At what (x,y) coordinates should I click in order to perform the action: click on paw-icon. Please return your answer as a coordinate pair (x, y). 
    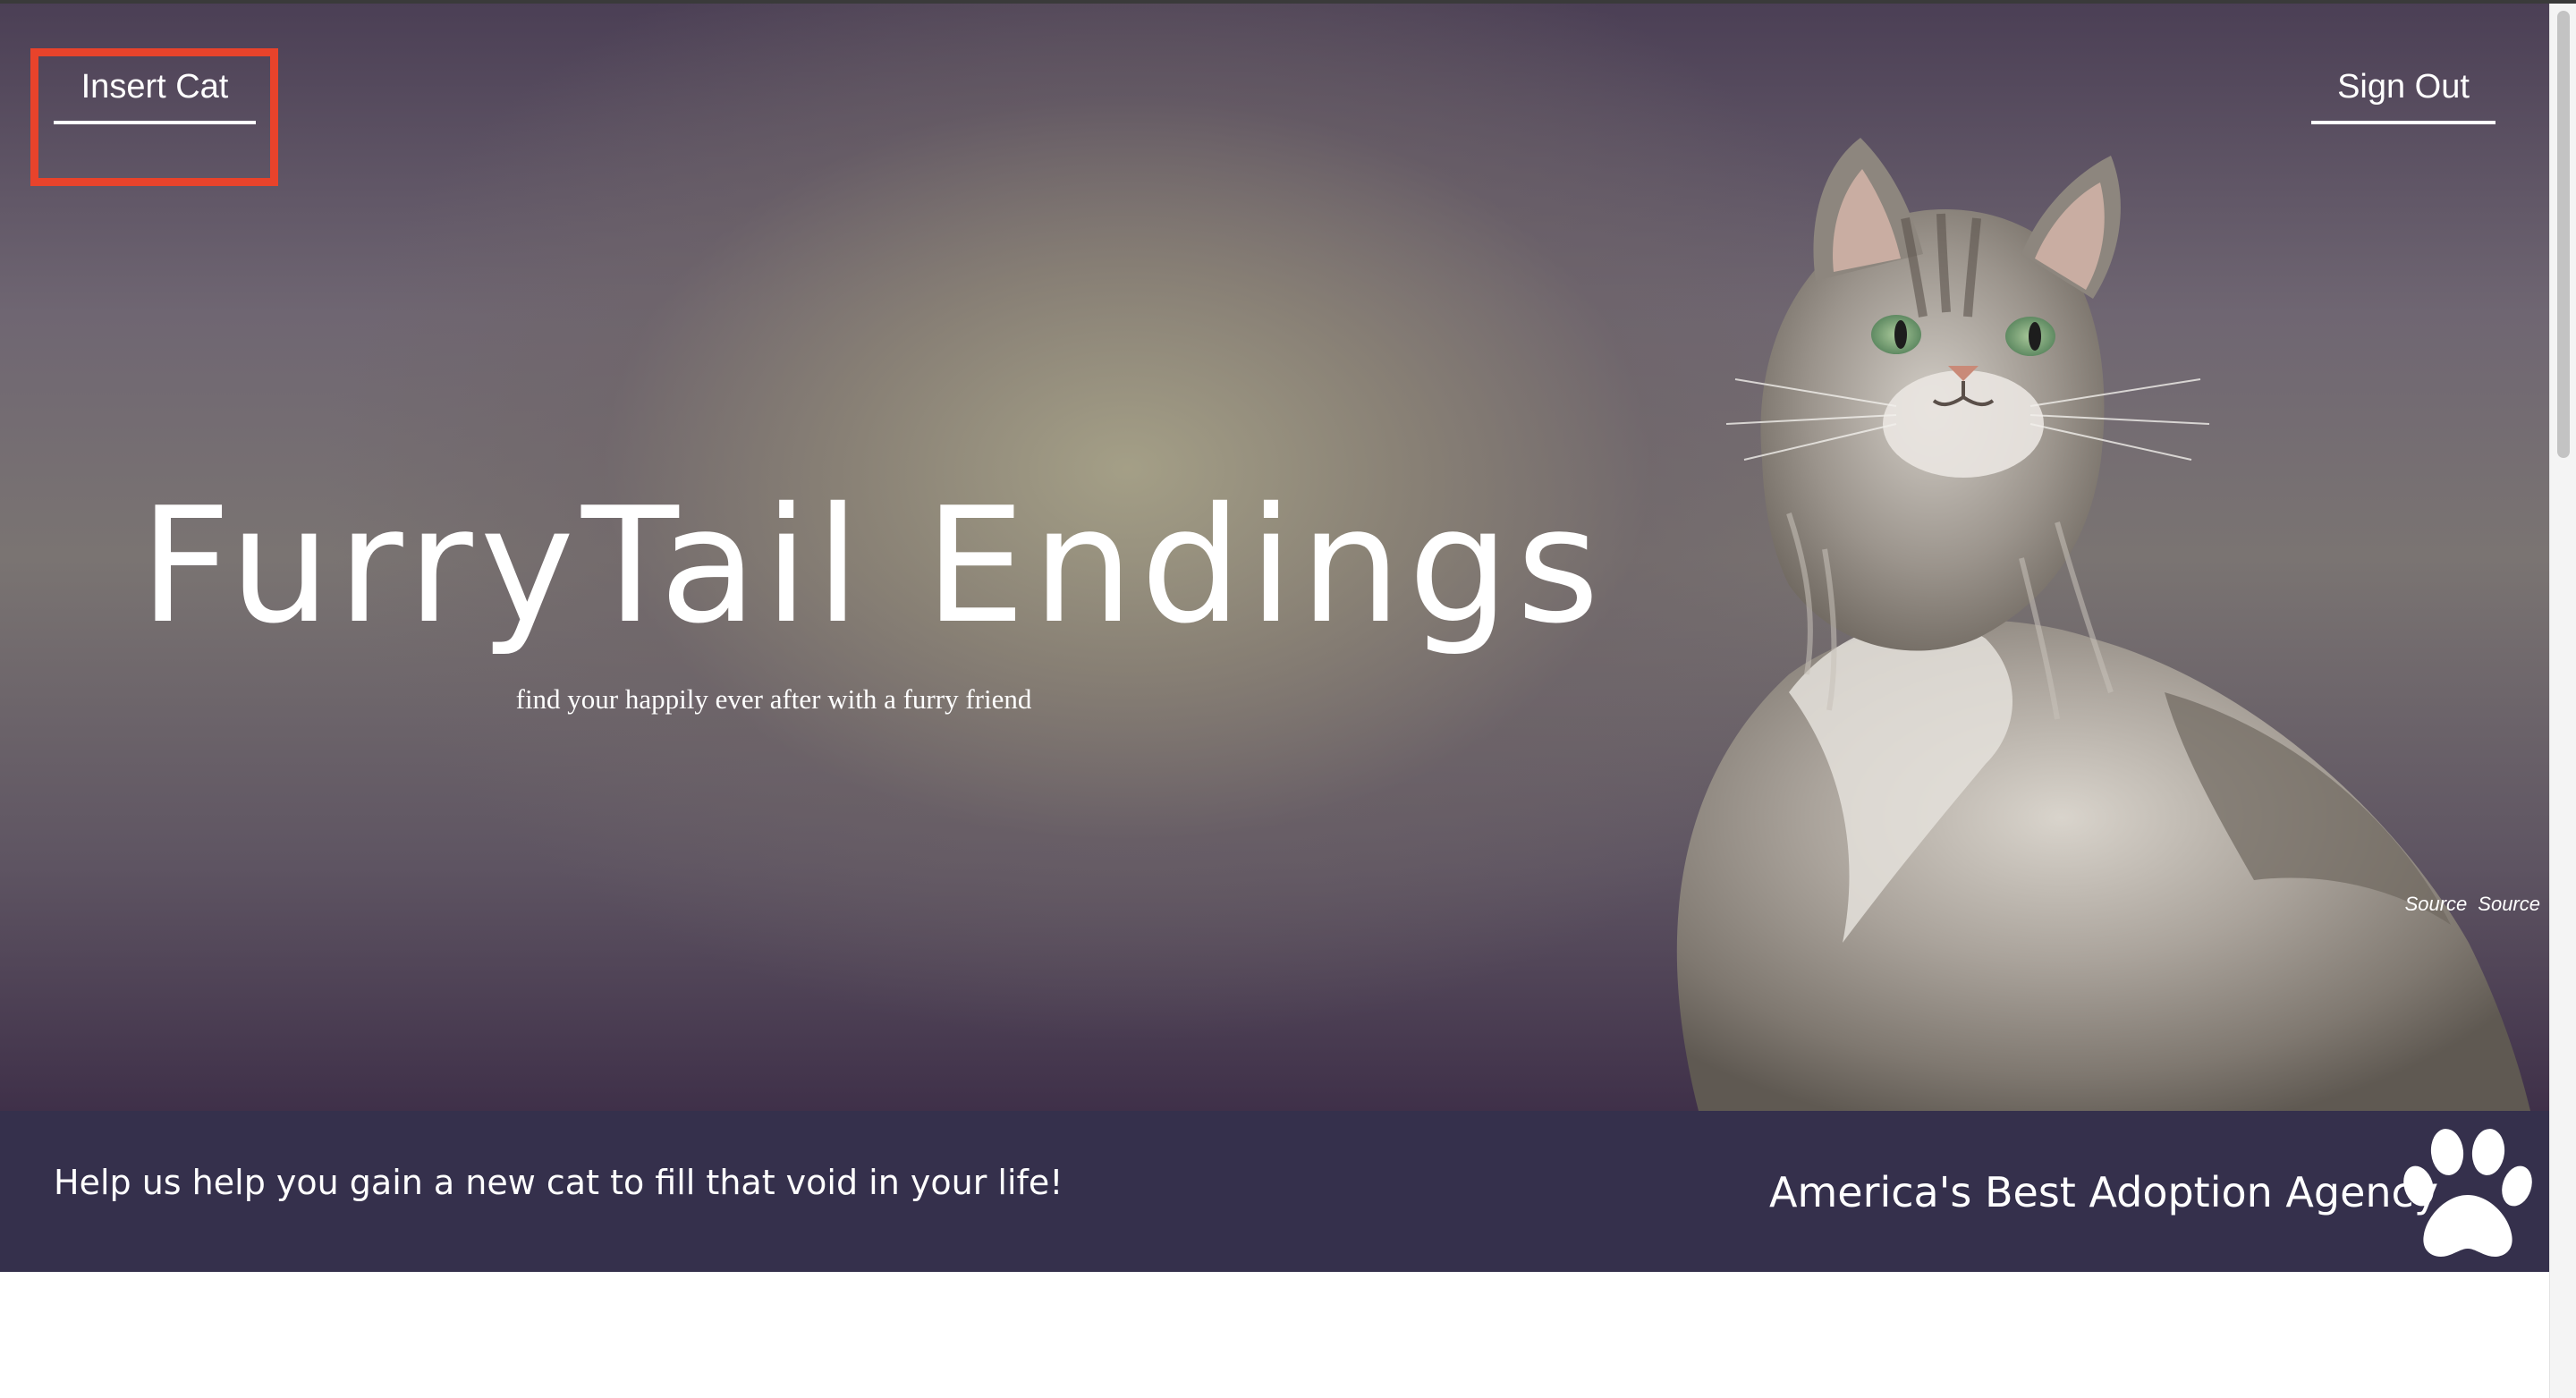
    Looking at the image, I should click on (2467, 1193).